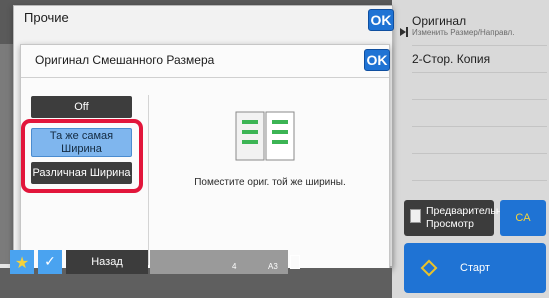 The width and height of the screenshot is (549, 298). I want to click on checkmark-icon: ✓, so click(50, 262).